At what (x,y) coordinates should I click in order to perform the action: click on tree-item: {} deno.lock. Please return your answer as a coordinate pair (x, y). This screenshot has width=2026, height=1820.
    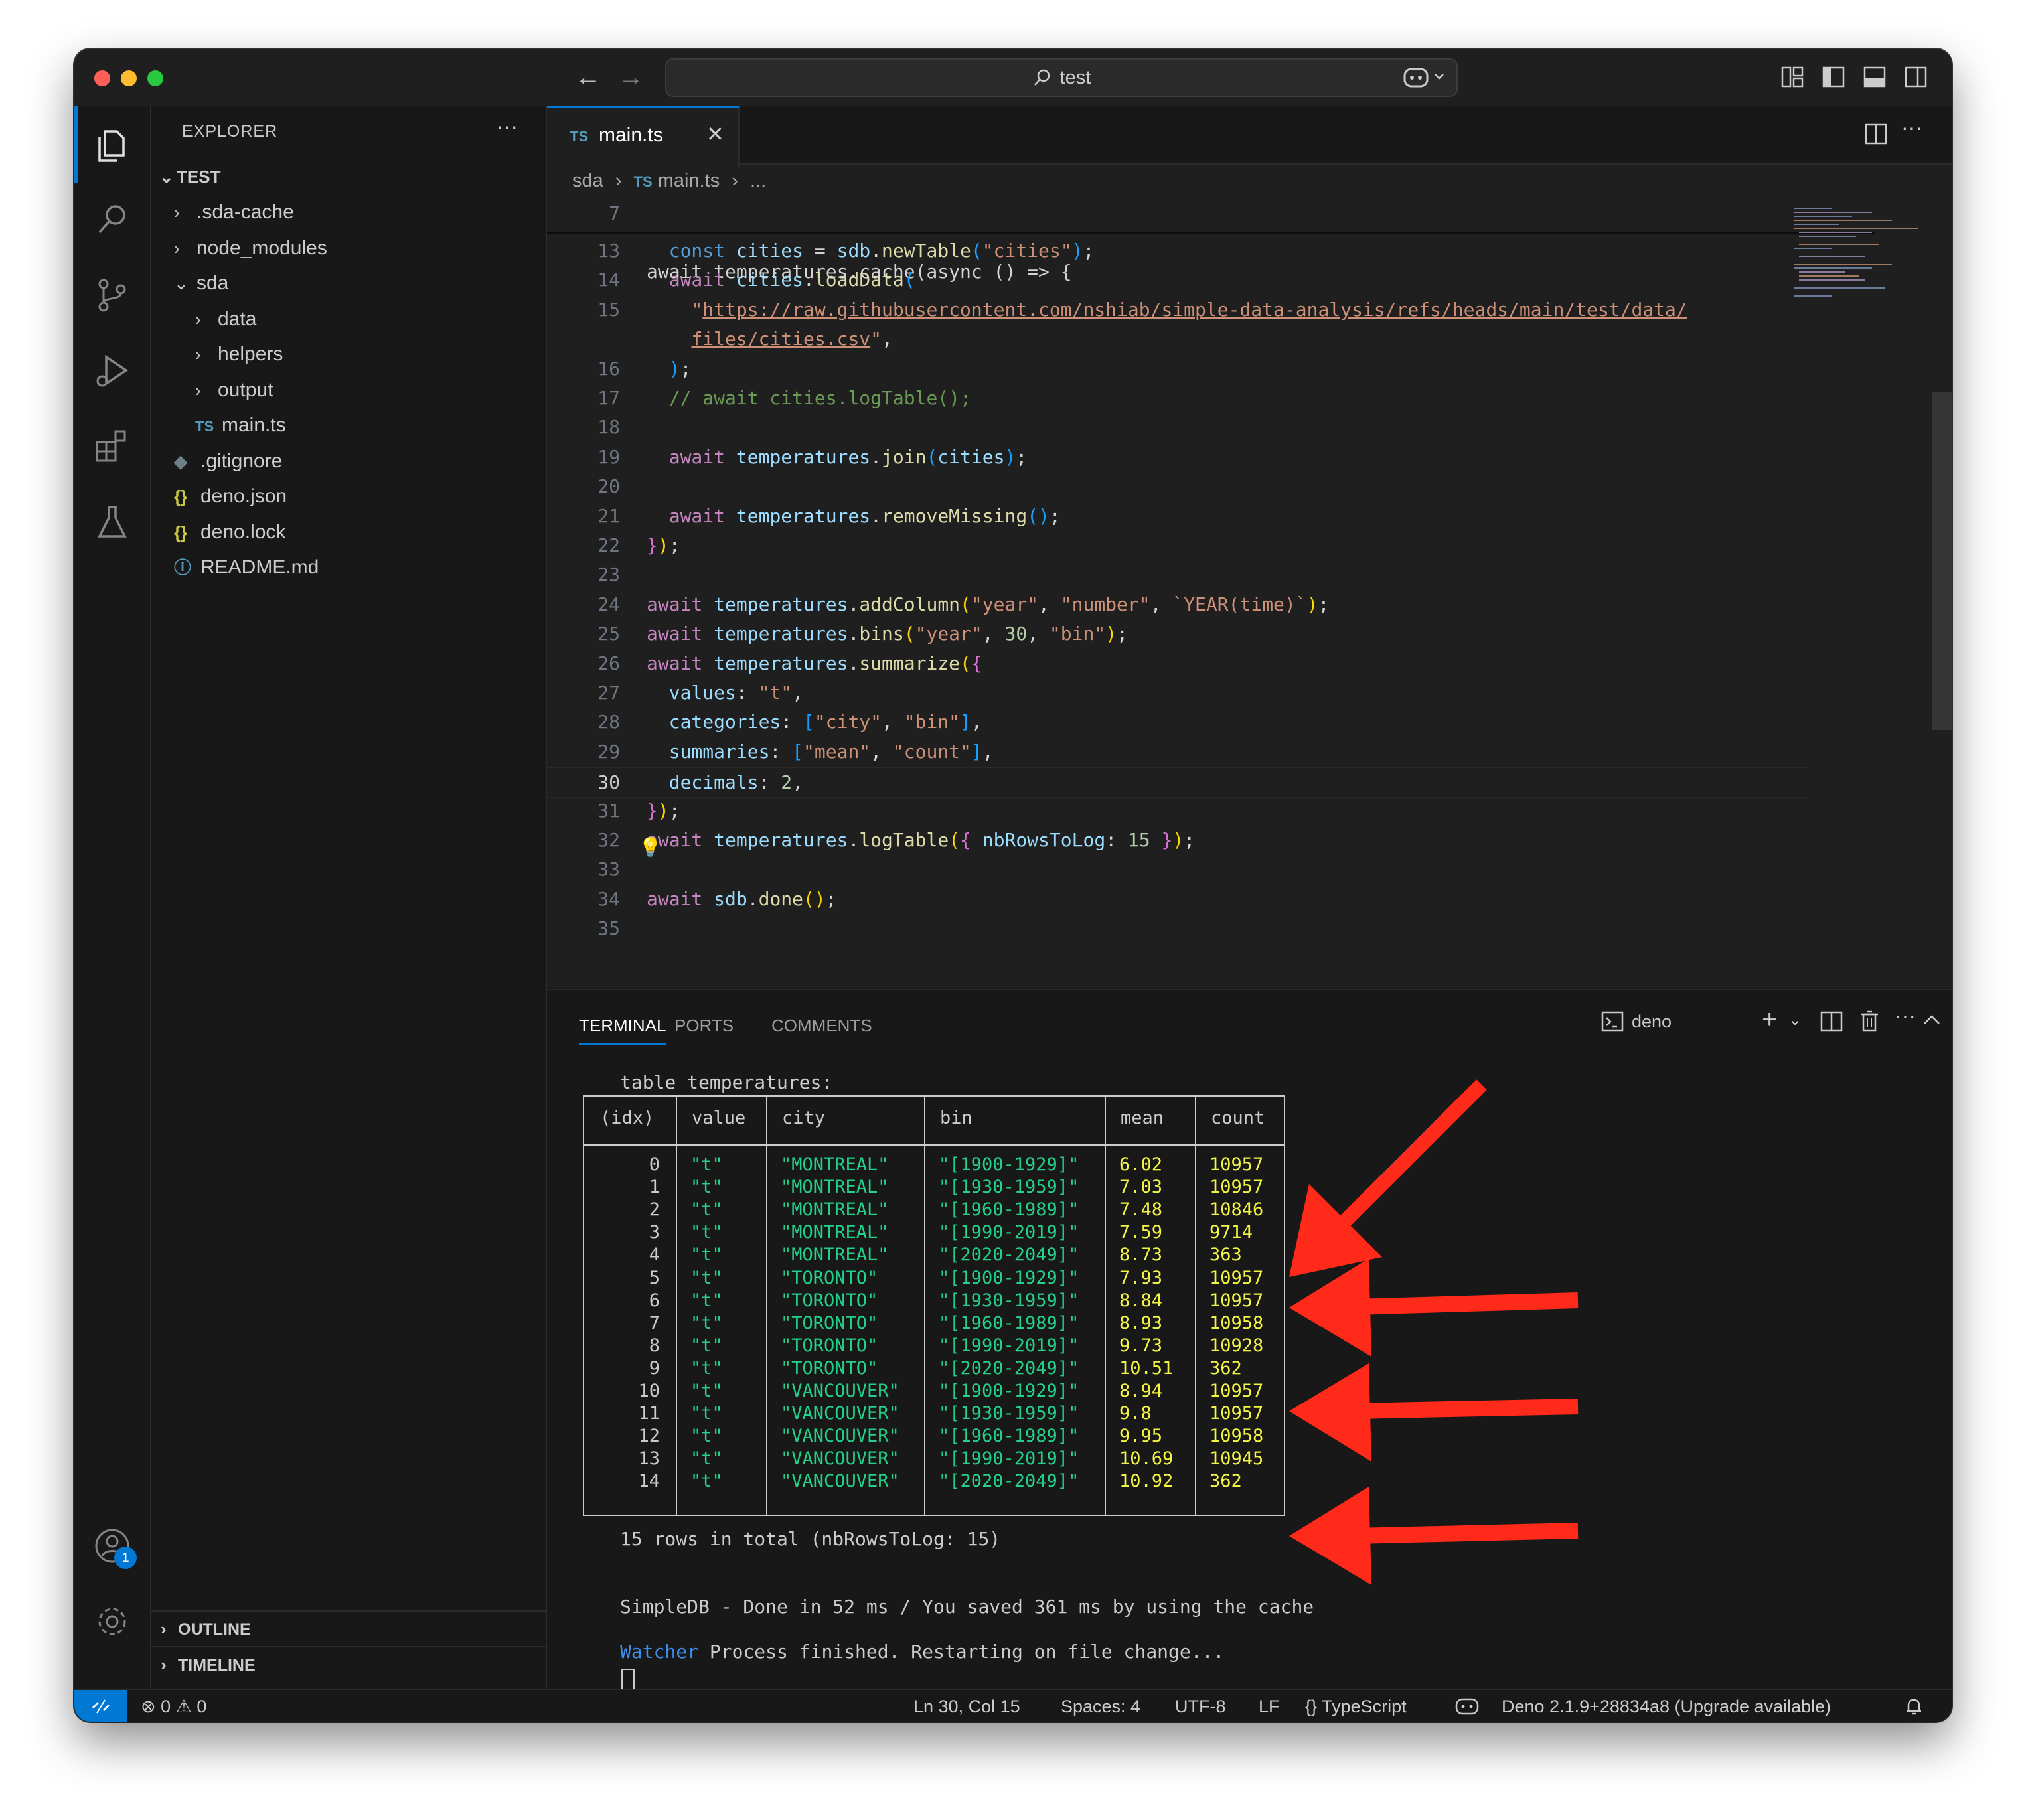
    Looking at the image, I should click on (229, 532).